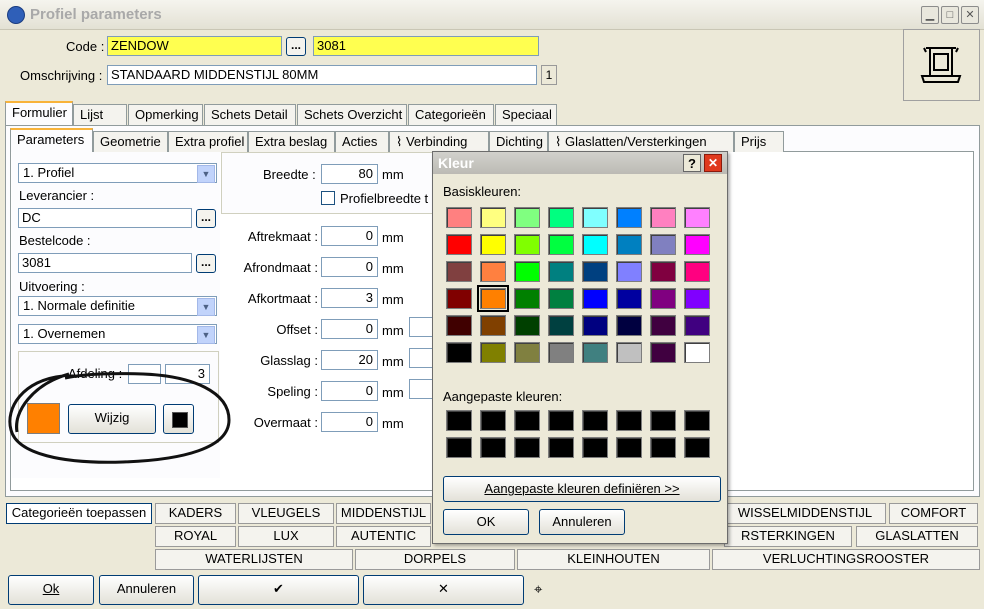  Describe the element at coordinates (518, 141) in the screenshot. I see `subtab-dichting: Dichting` at that location.